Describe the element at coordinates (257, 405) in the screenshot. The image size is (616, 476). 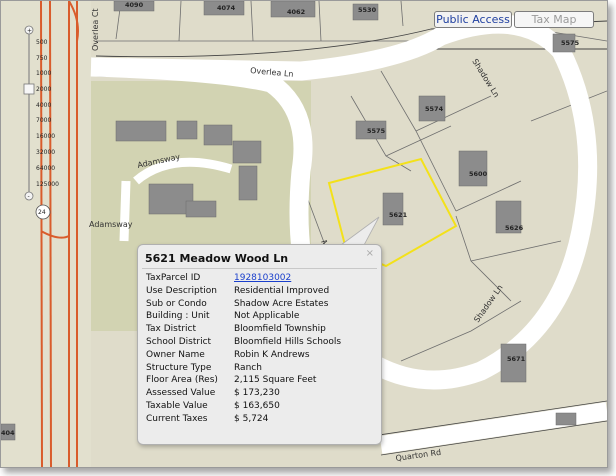
I see `field-value: $ 163,650` at that location.